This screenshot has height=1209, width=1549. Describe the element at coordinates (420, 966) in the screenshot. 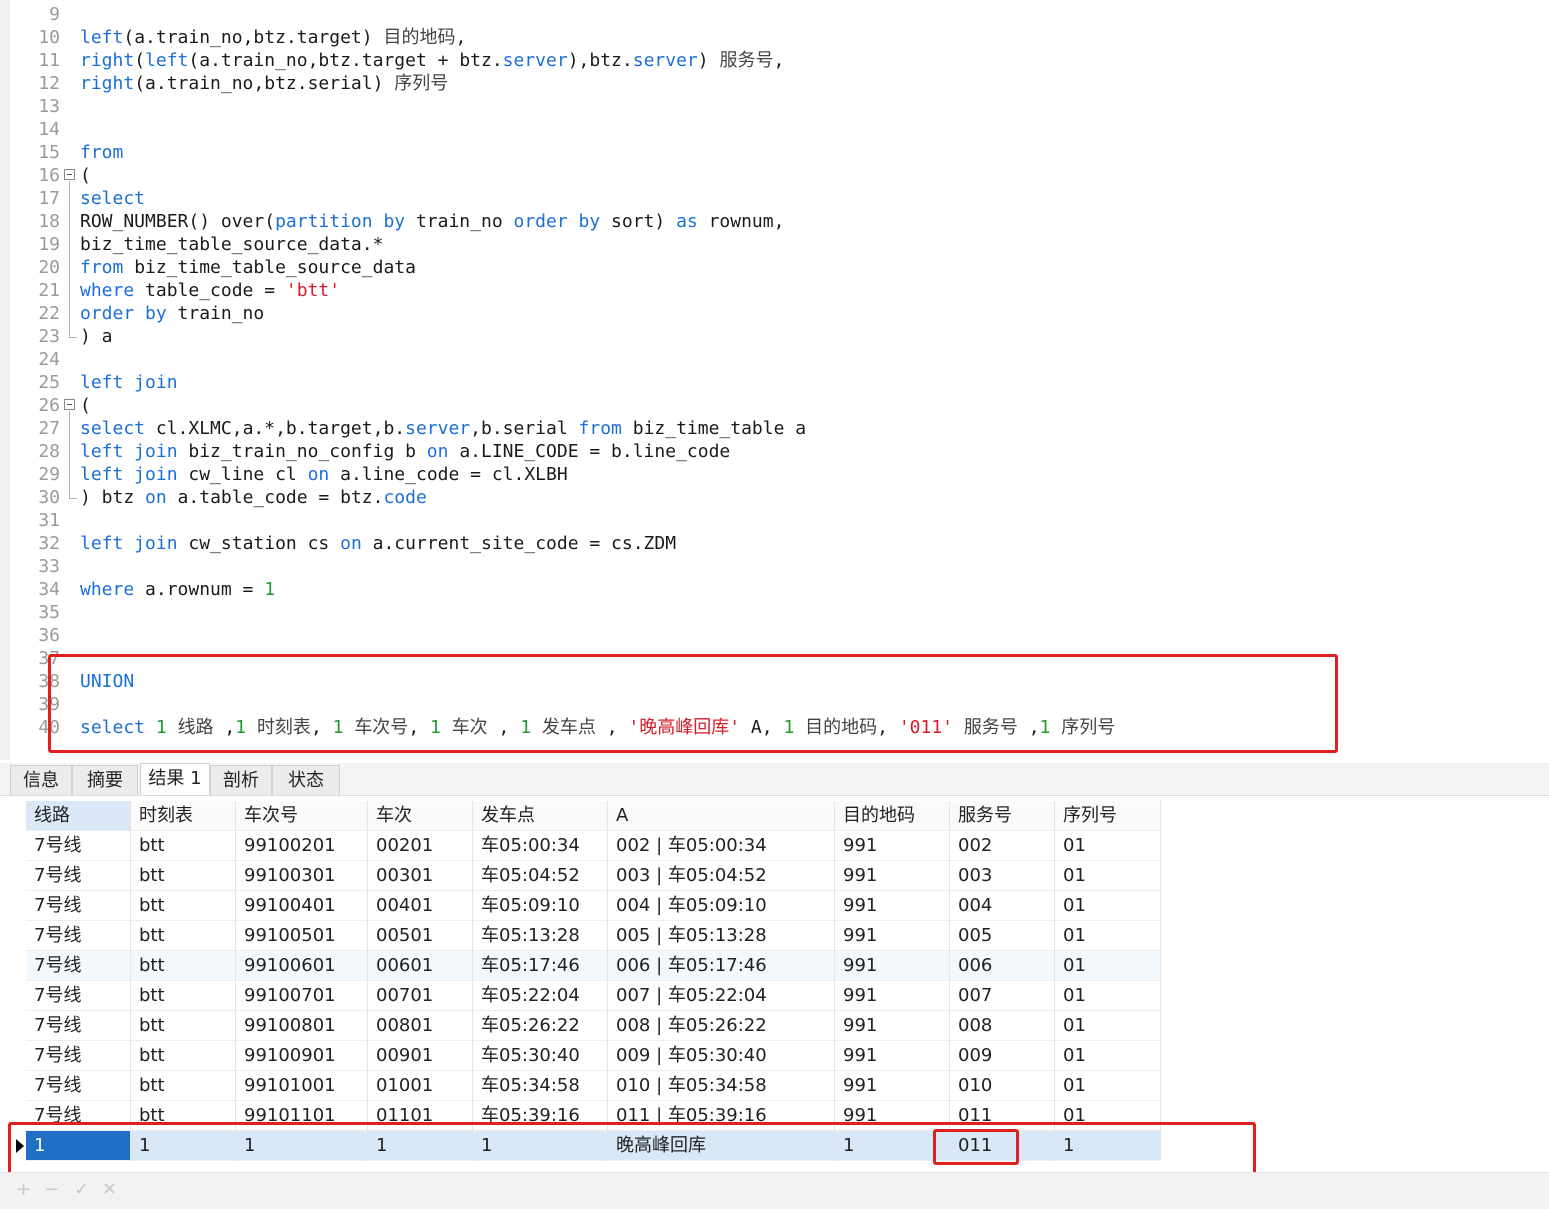

I see `table-cell: 00601` at that location.